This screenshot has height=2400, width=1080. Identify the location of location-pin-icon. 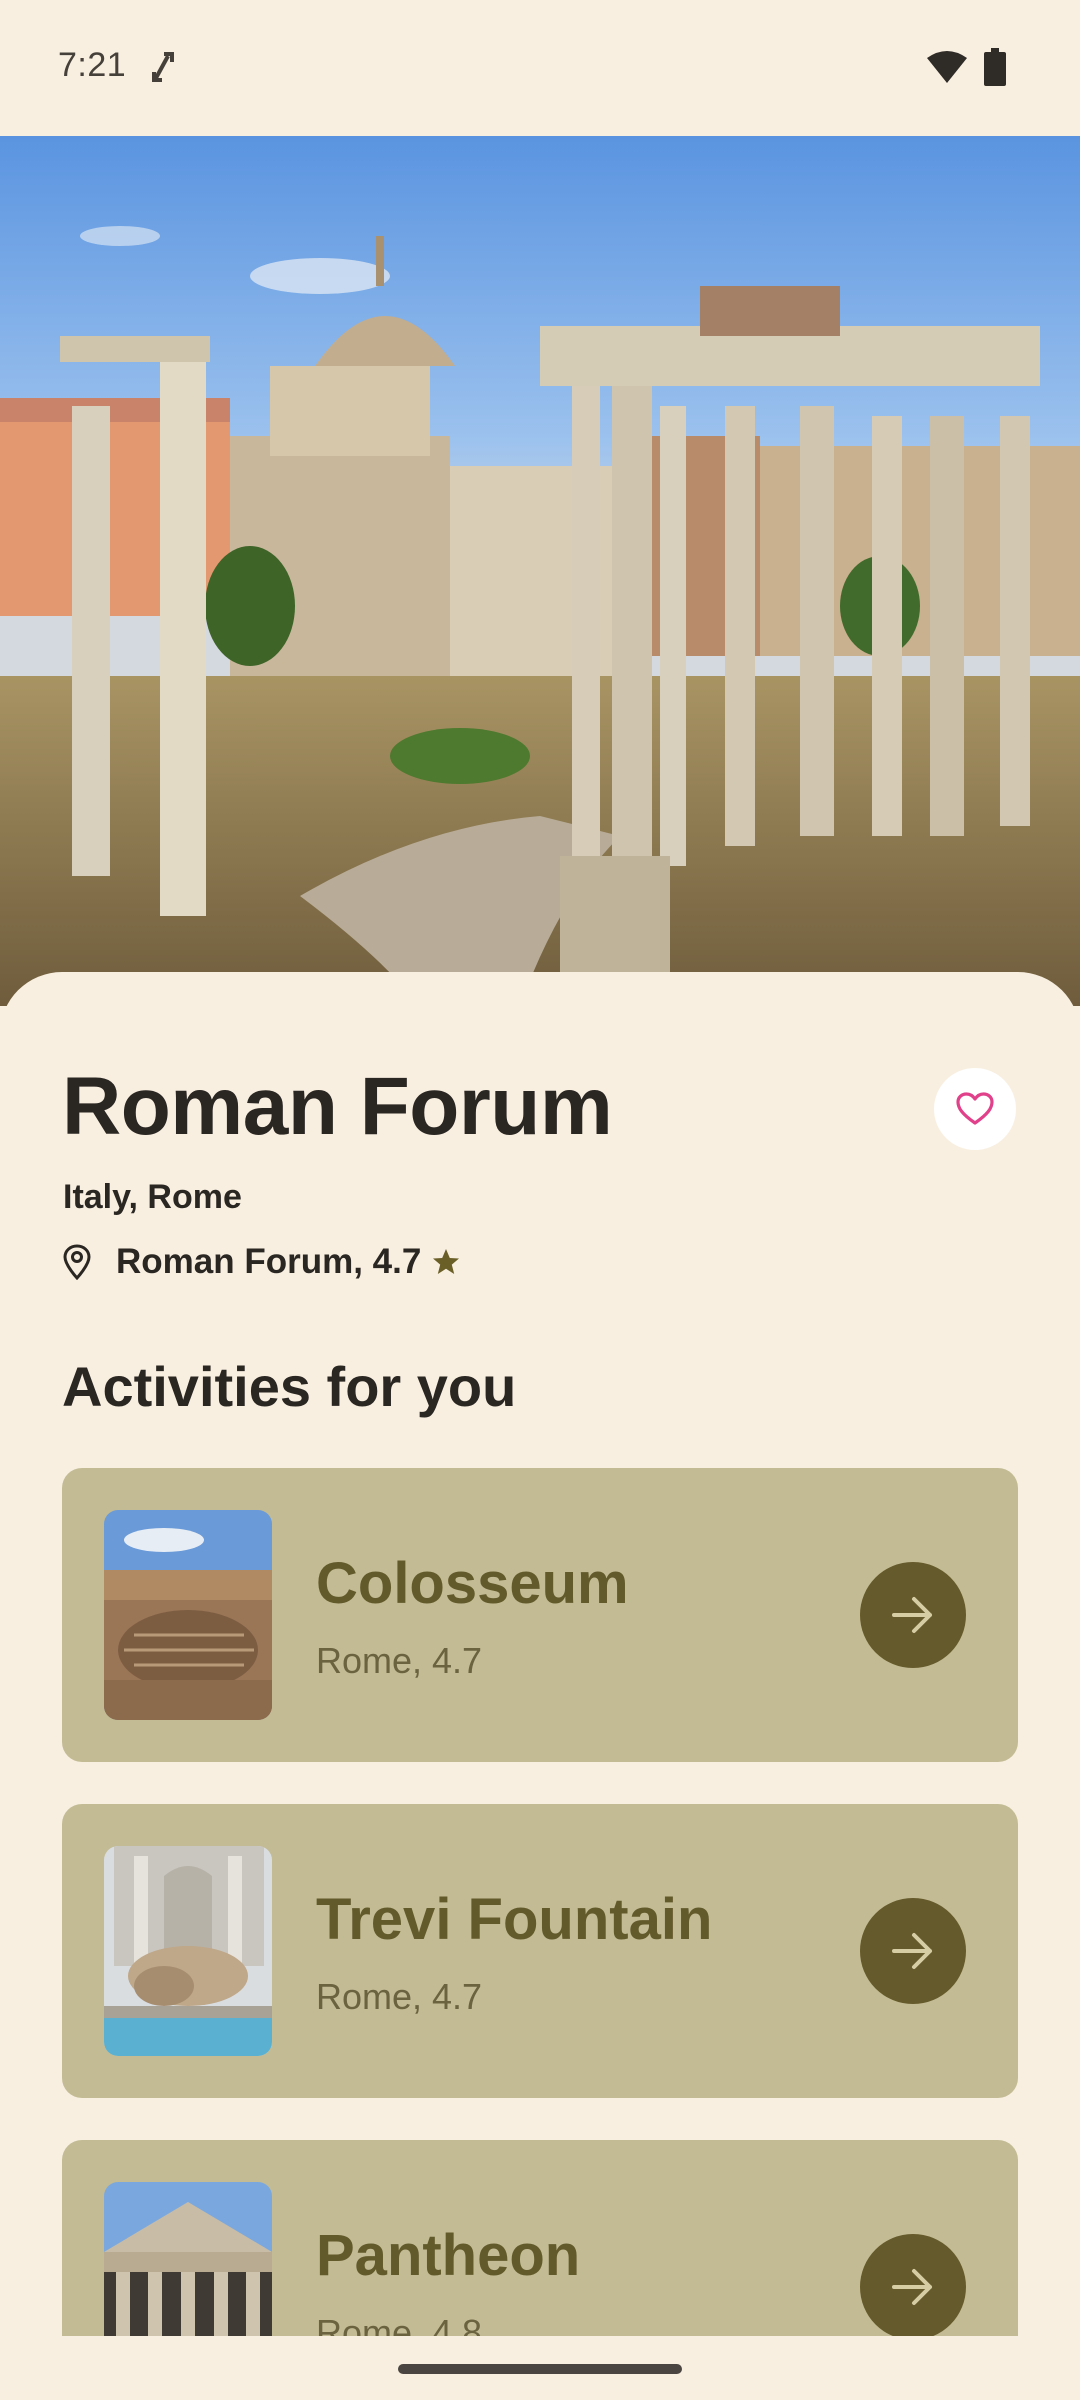
(77, 1262).